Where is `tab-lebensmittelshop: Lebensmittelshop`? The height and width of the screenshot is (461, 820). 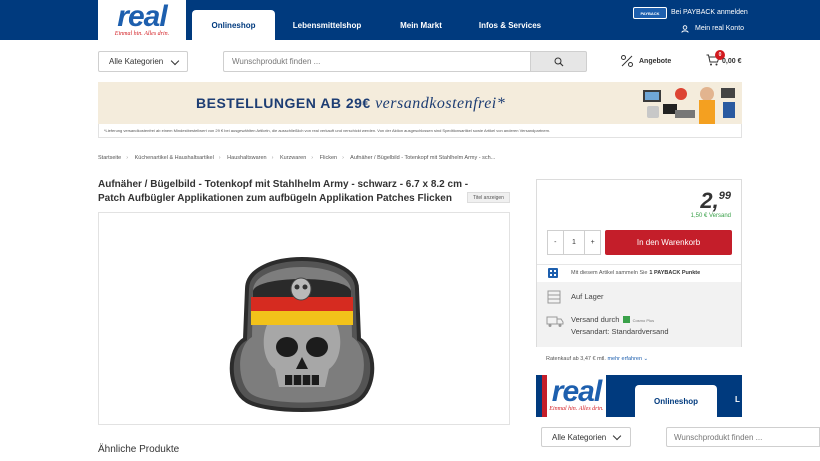
tab-lebensmittelshop: Lebensmittelshop is located at coordinates (327, 25).